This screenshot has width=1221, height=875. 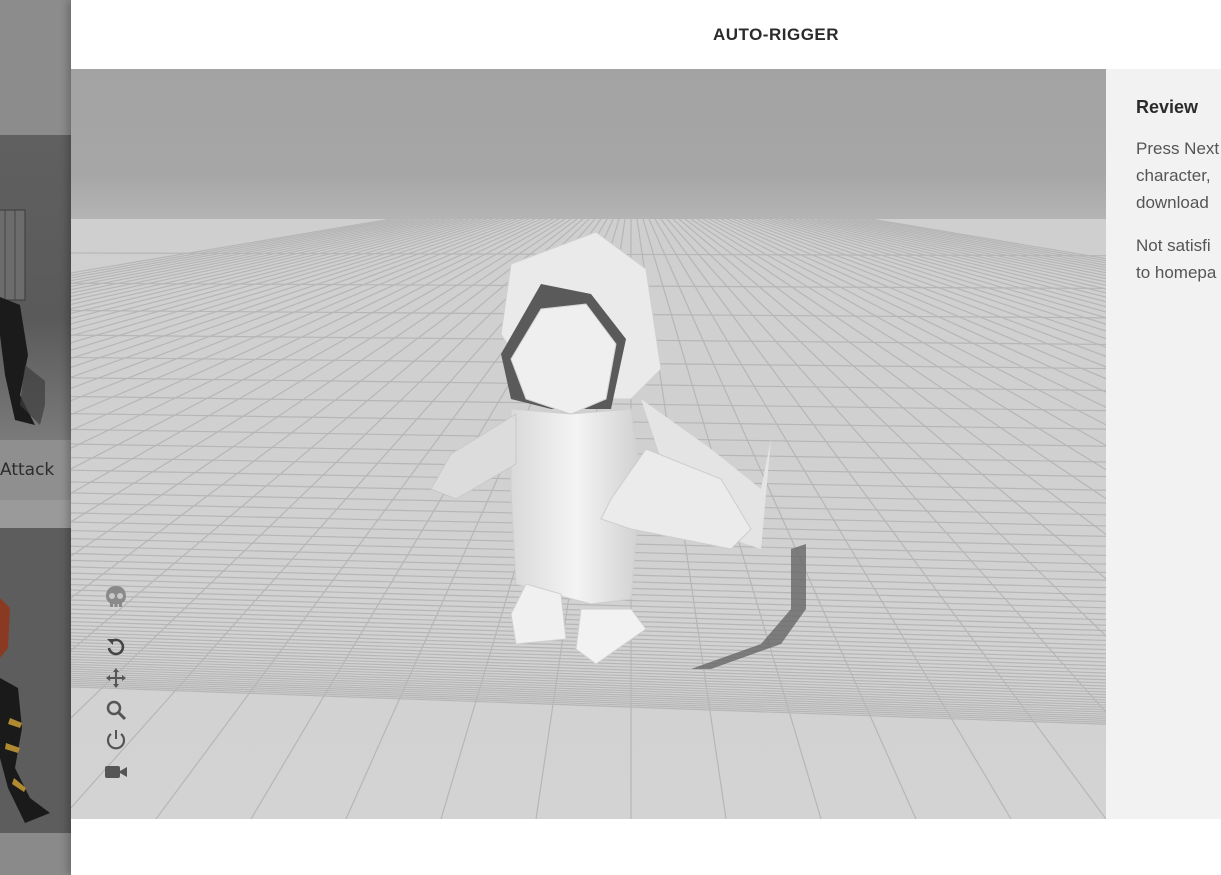 What do you see at coordinates (35, 67) in the screenshot?
I see `background-header-area` at bounding box center [35, 67].